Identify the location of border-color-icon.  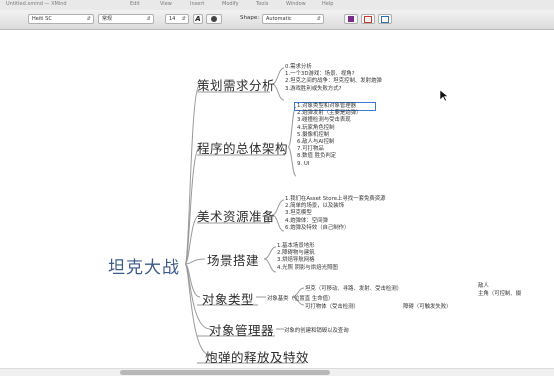
(385, 19).